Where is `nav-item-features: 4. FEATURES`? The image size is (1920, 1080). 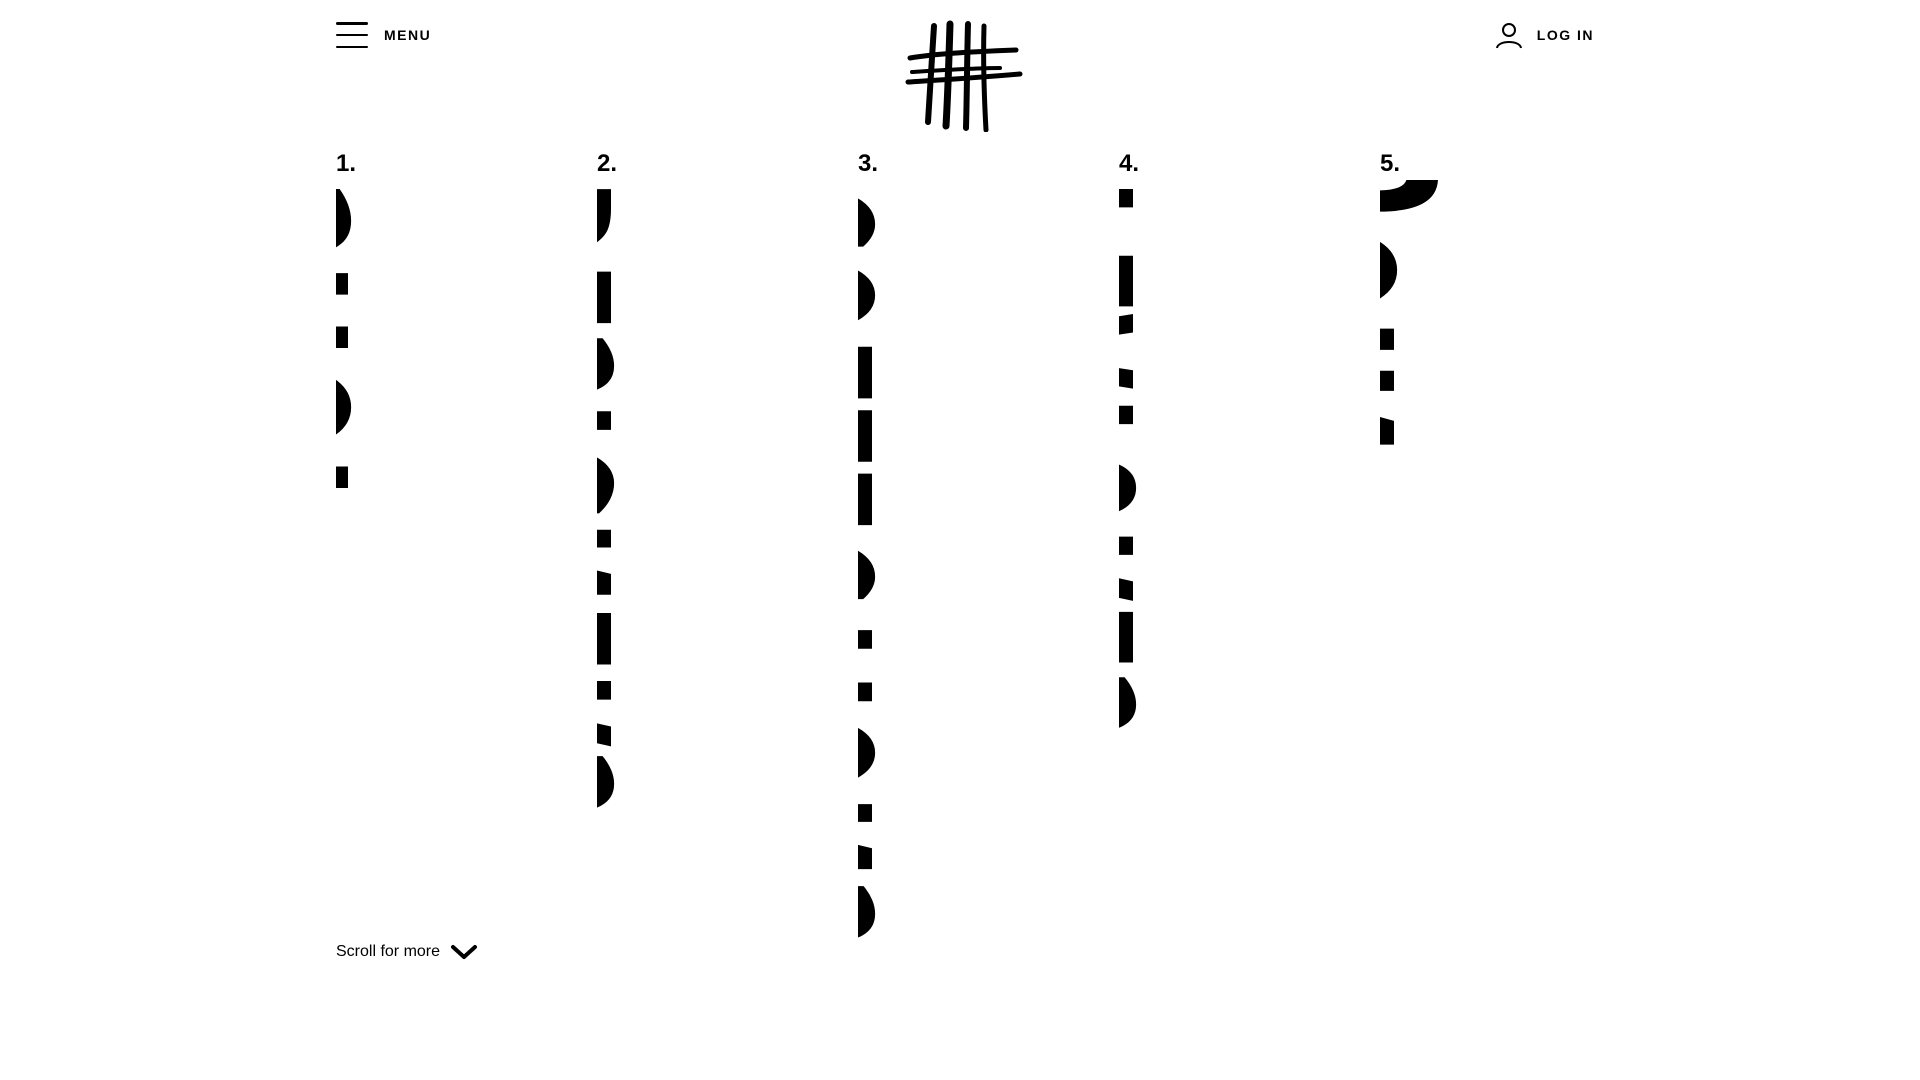
nav-item-features: 4. FEATURES is located at coordinates (1144, 447).